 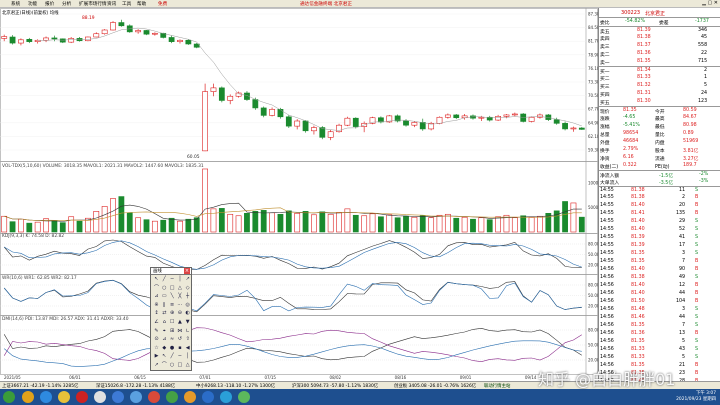 What do you see at coordinates (32, 4) in the screenshot?
I see `menu-item: 功能` at bounding box center [32, 4].